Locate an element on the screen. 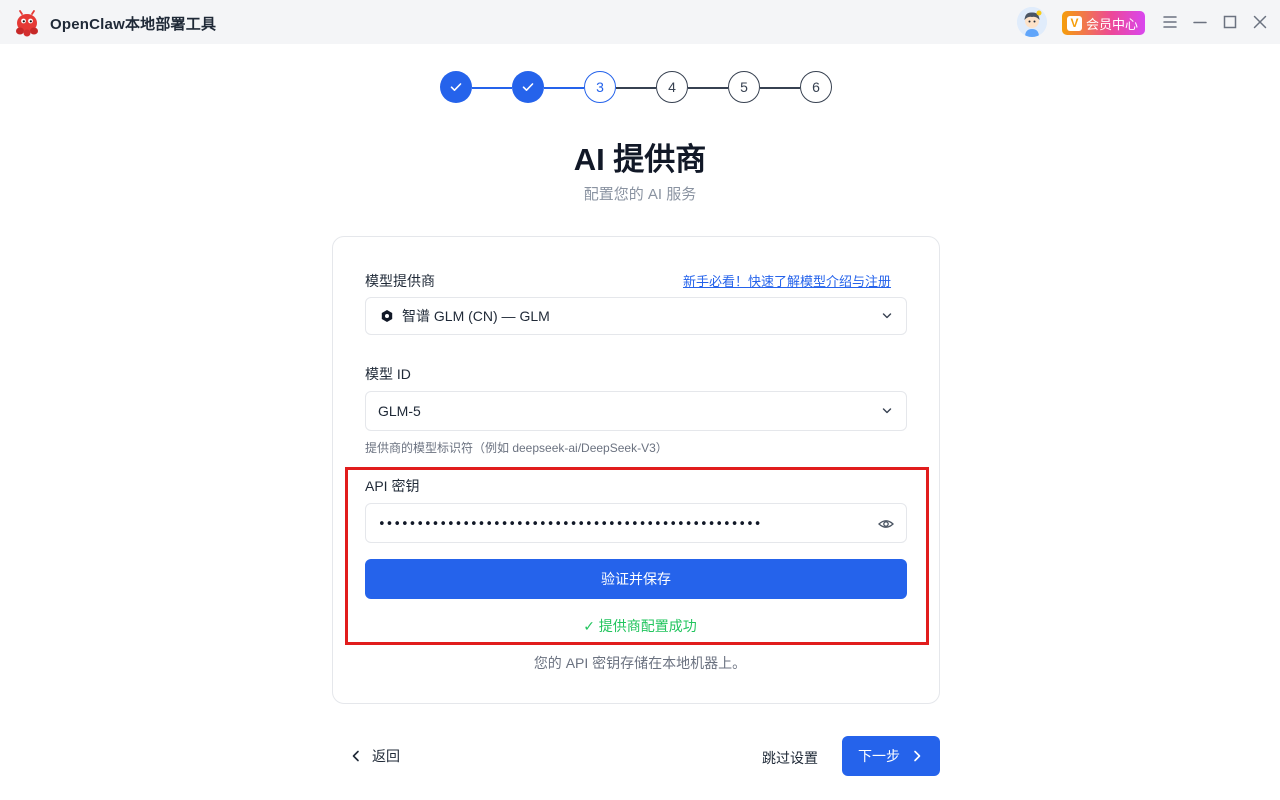 This screenshot has height=800, width=1280. api-key-input is located at coordinates (618, 524).